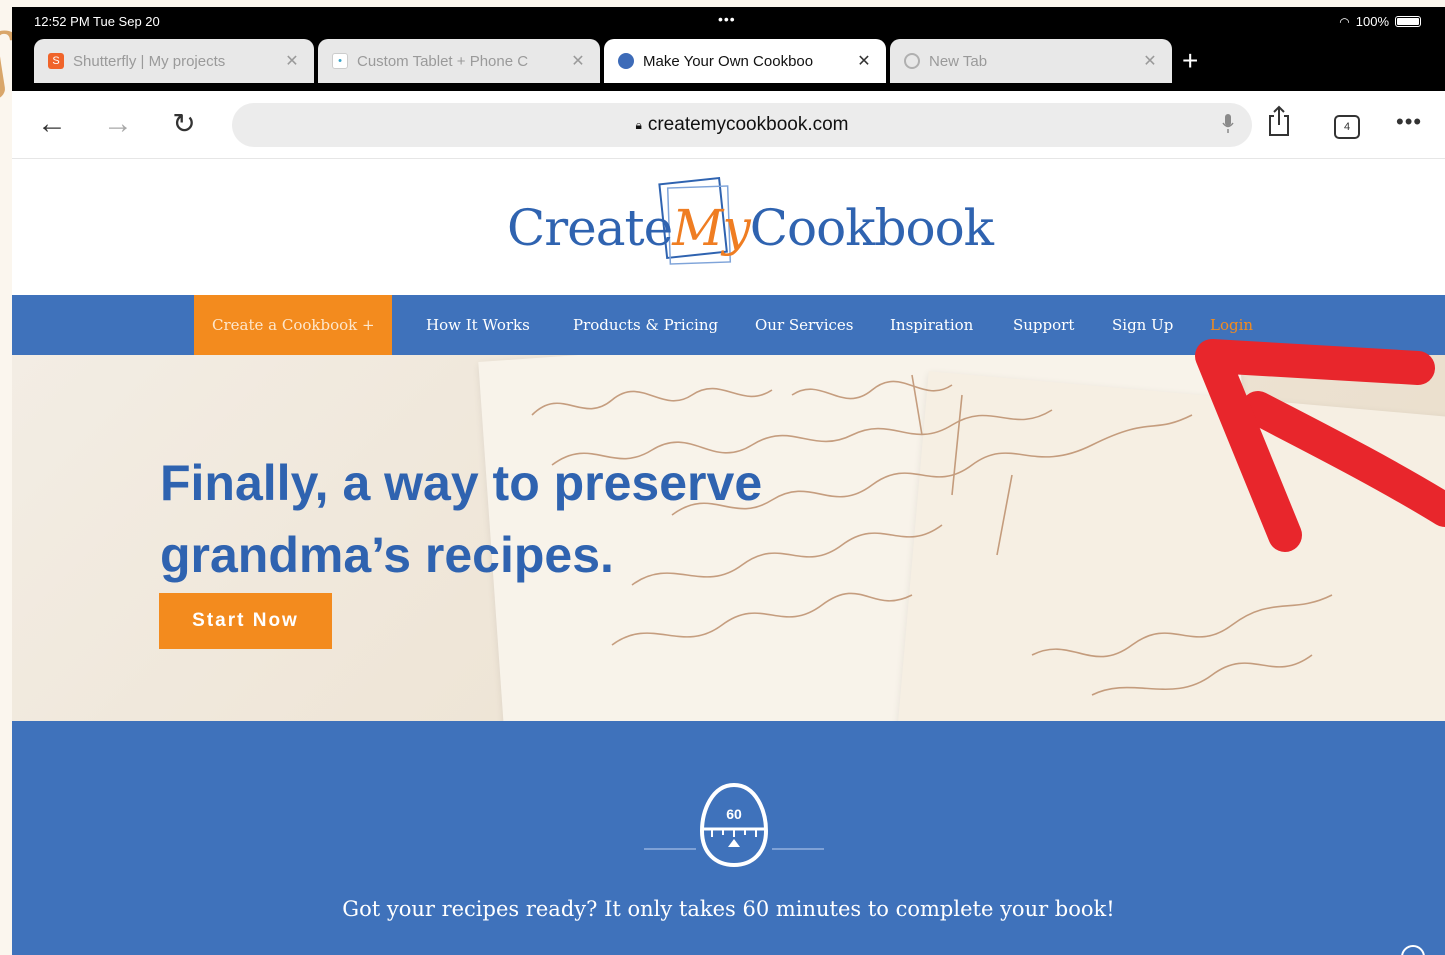 The height and width of the screenshot is (955, 1445). What do you see at coordinates (871, 228) in the screenshot?
I see `logo-cookbook: Cookbook` at bounding box center [871, 228].